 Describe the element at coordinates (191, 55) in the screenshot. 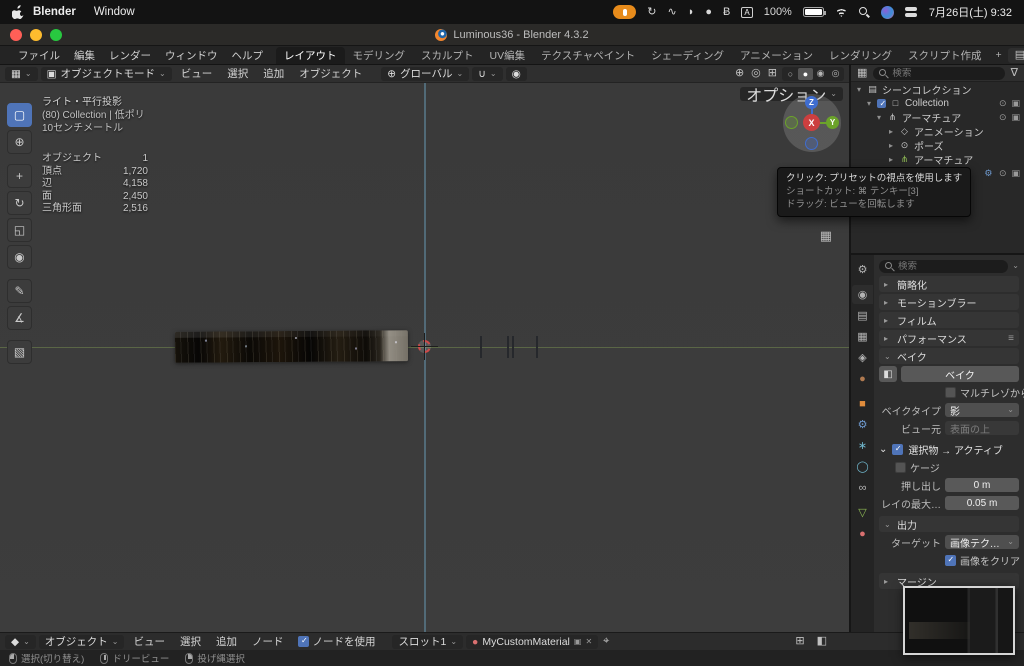

I see `menu-window: ウィンドウ` at that location.